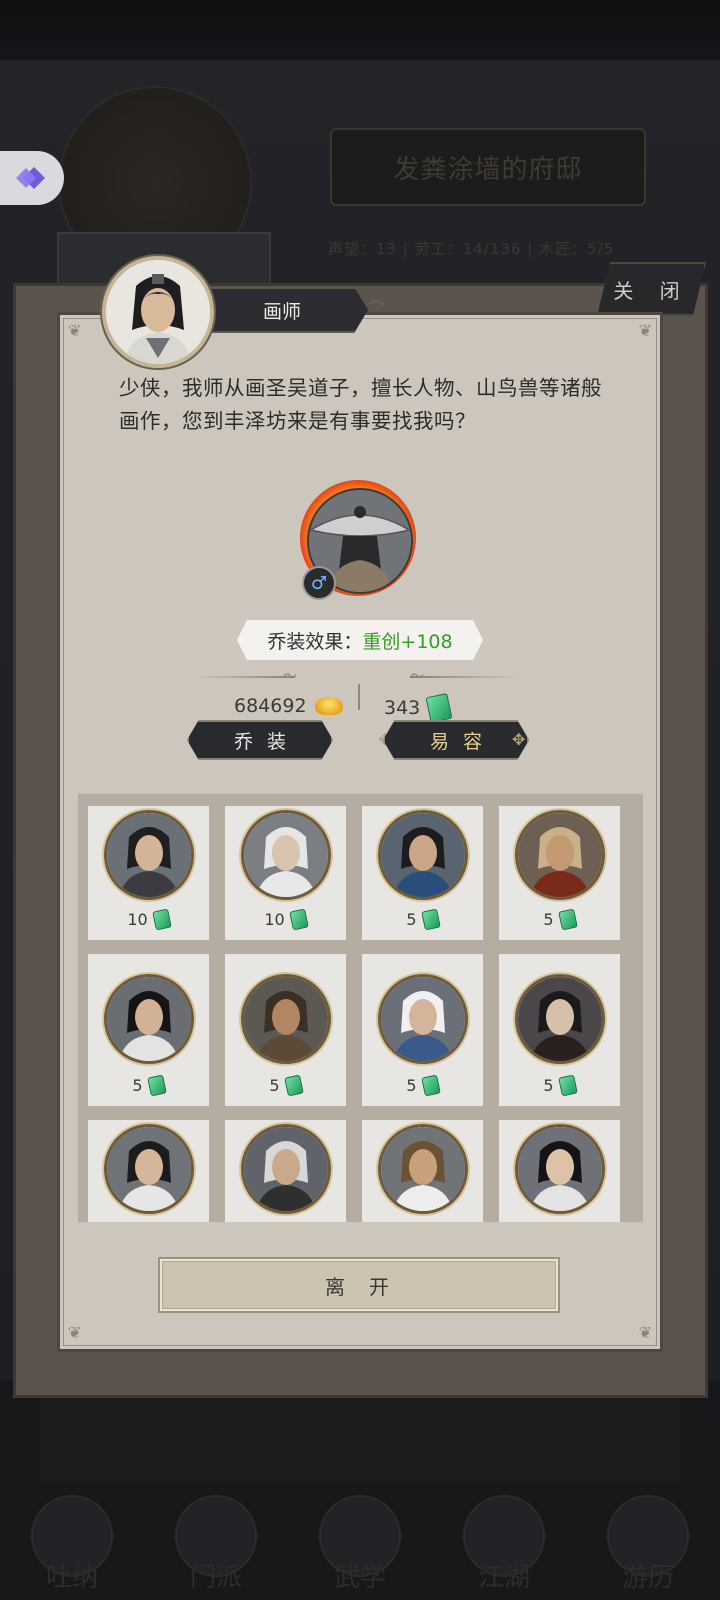 The width and height of the screenshot is (720, 1600). Describe the element at coordinates (488, 167) in the screenshot. I see `mansion-title: 发粪涂墙的府邸` at that location.